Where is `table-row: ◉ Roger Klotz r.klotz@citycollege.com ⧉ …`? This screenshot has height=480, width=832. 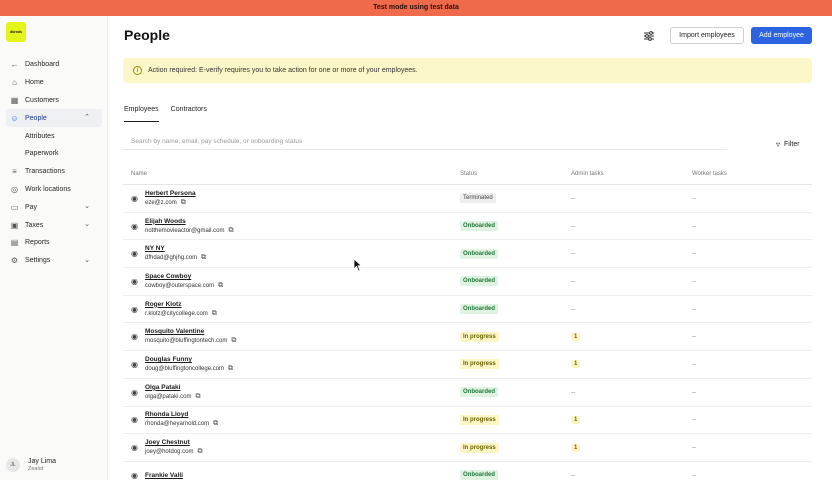 table-row: ◉ Roger Klotz r.klotz@citycollege.com ⧉ … is located at coordinates (467, 310).